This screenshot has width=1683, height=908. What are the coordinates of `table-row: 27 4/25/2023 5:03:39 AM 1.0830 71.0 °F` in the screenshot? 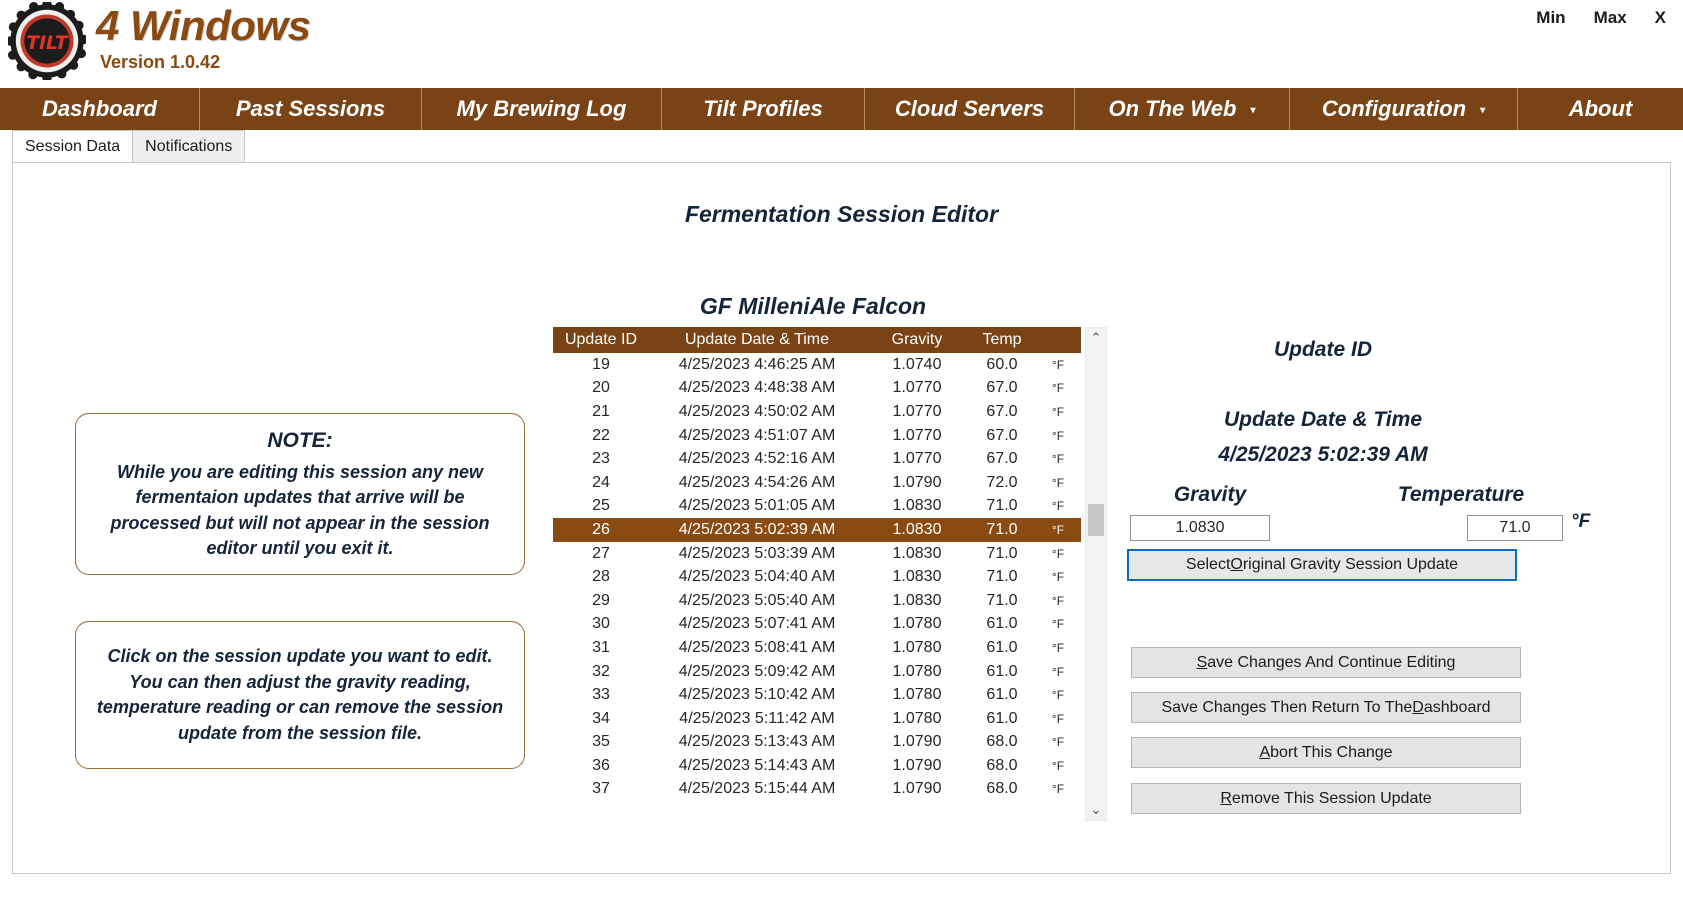 It's located at (817, 554).